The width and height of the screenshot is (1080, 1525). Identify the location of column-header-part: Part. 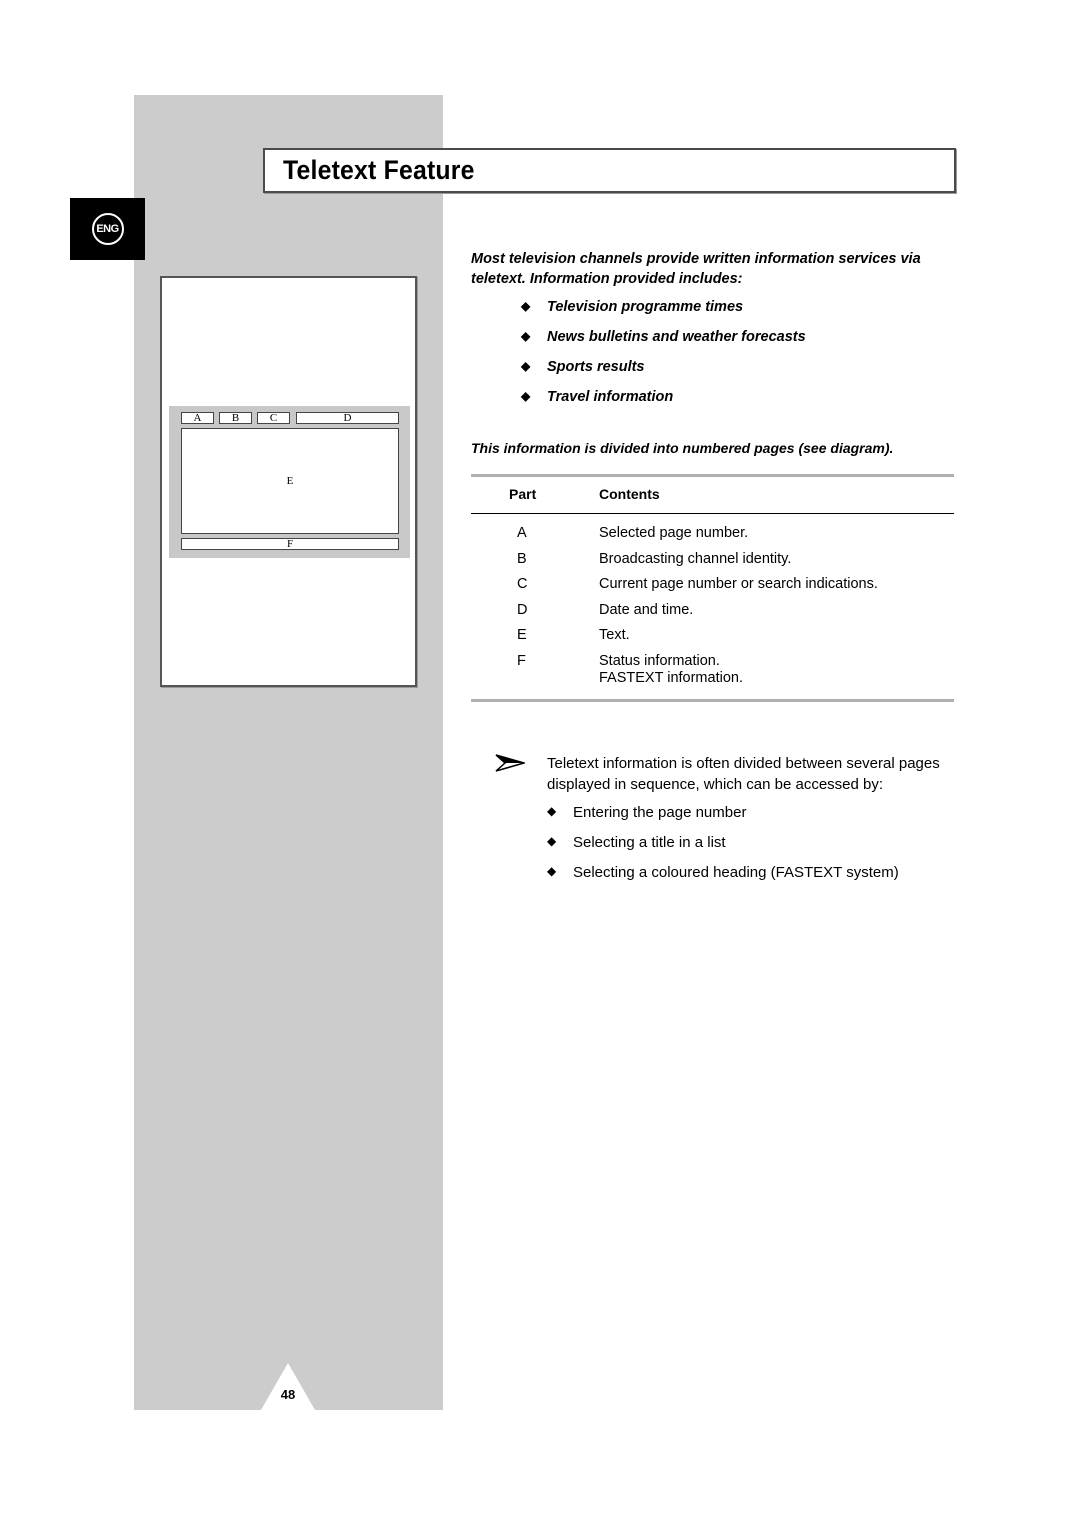
(523, 494).